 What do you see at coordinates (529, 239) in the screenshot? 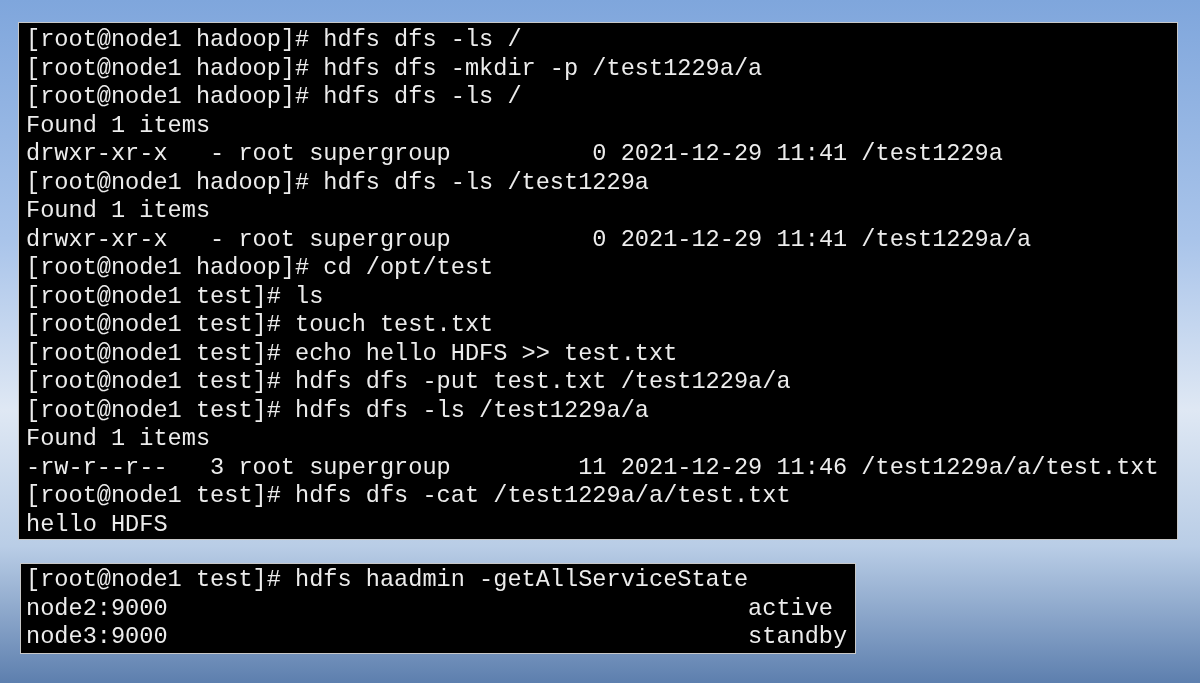
I see `terminal-line: drwxr-xr-x - root supergroup 0 2021-12-29 11:41 /test1229a/a` at bounding box center [529, 239].